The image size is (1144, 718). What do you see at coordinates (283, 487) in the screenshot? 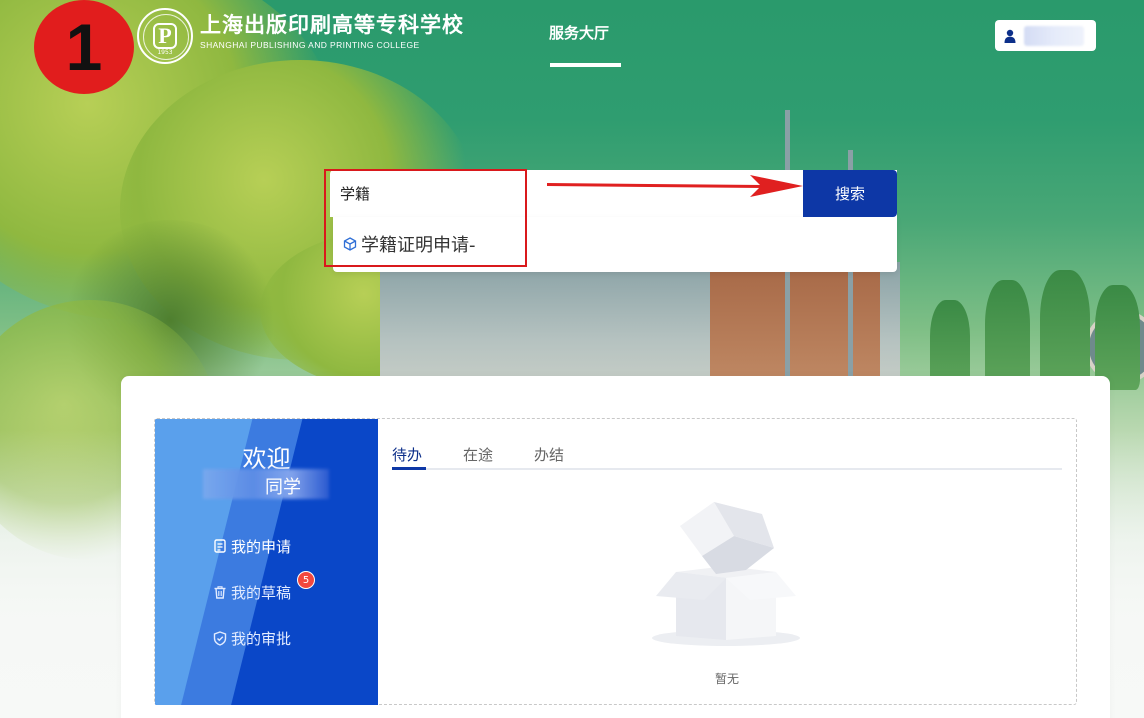
I see `user-name-suffix: 同学` at bounding box center [283, 487].